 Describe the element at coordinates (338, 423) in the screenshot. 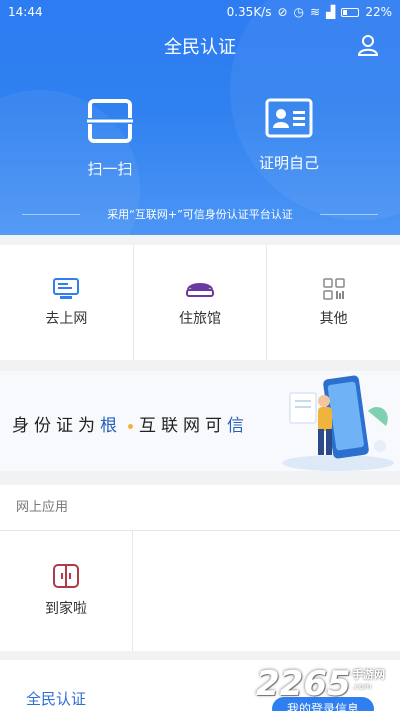

I see `banner-illustration` at that location.